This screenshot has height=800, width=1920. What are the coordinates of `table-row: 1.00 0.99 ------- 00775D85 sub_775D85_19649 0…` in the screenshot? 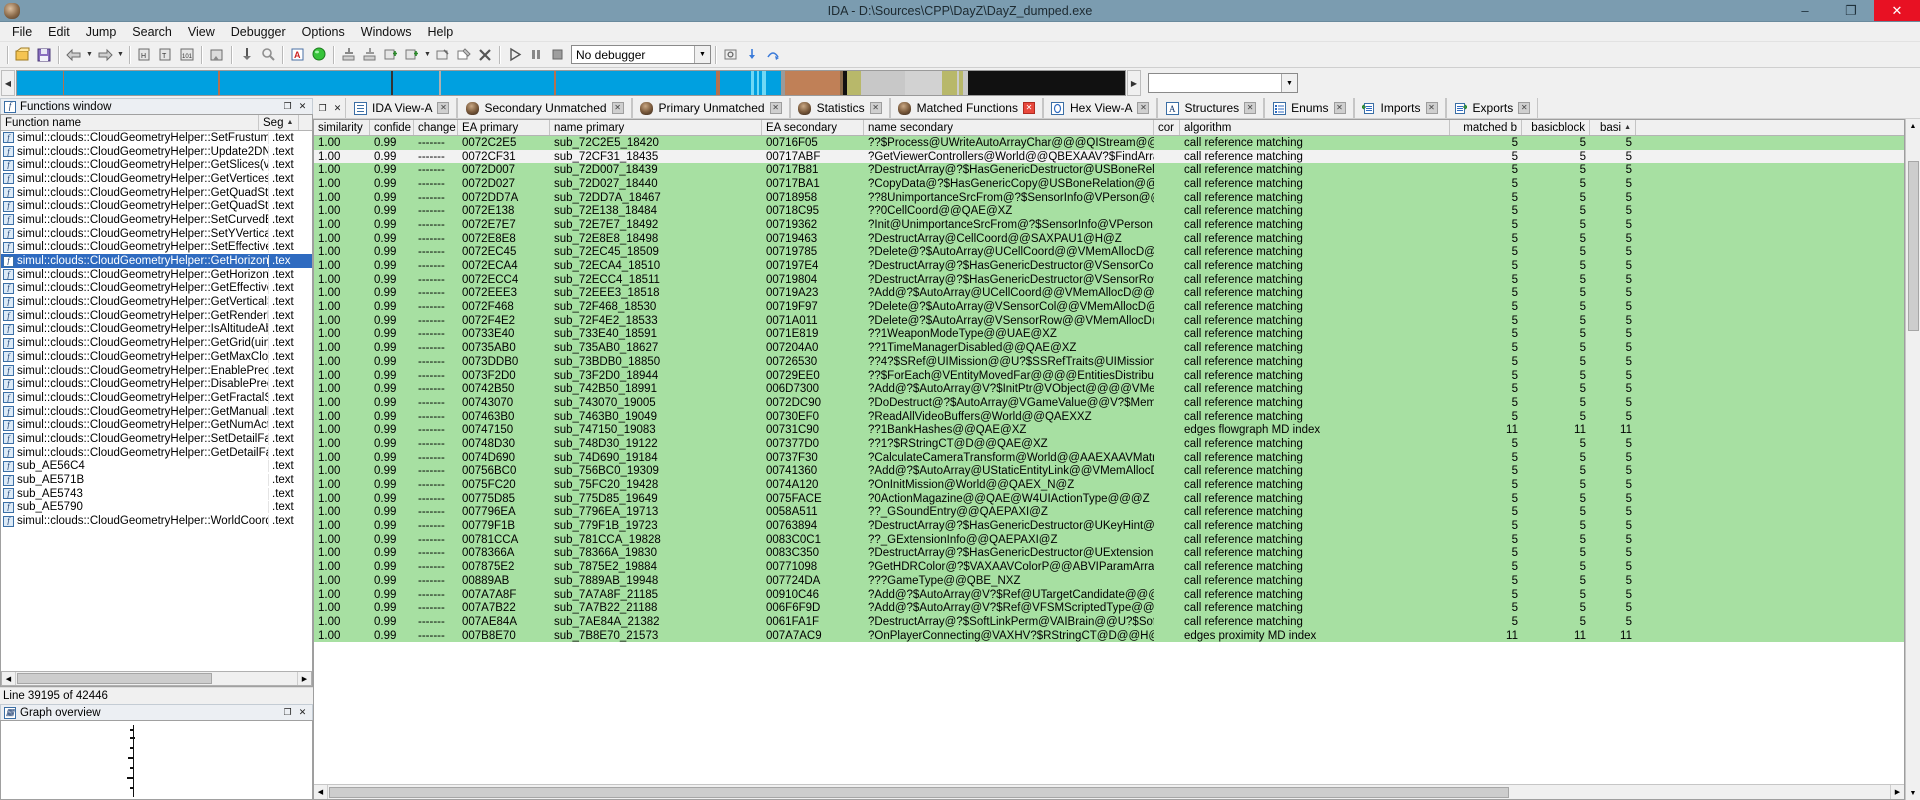 It's located at (1109, 498).